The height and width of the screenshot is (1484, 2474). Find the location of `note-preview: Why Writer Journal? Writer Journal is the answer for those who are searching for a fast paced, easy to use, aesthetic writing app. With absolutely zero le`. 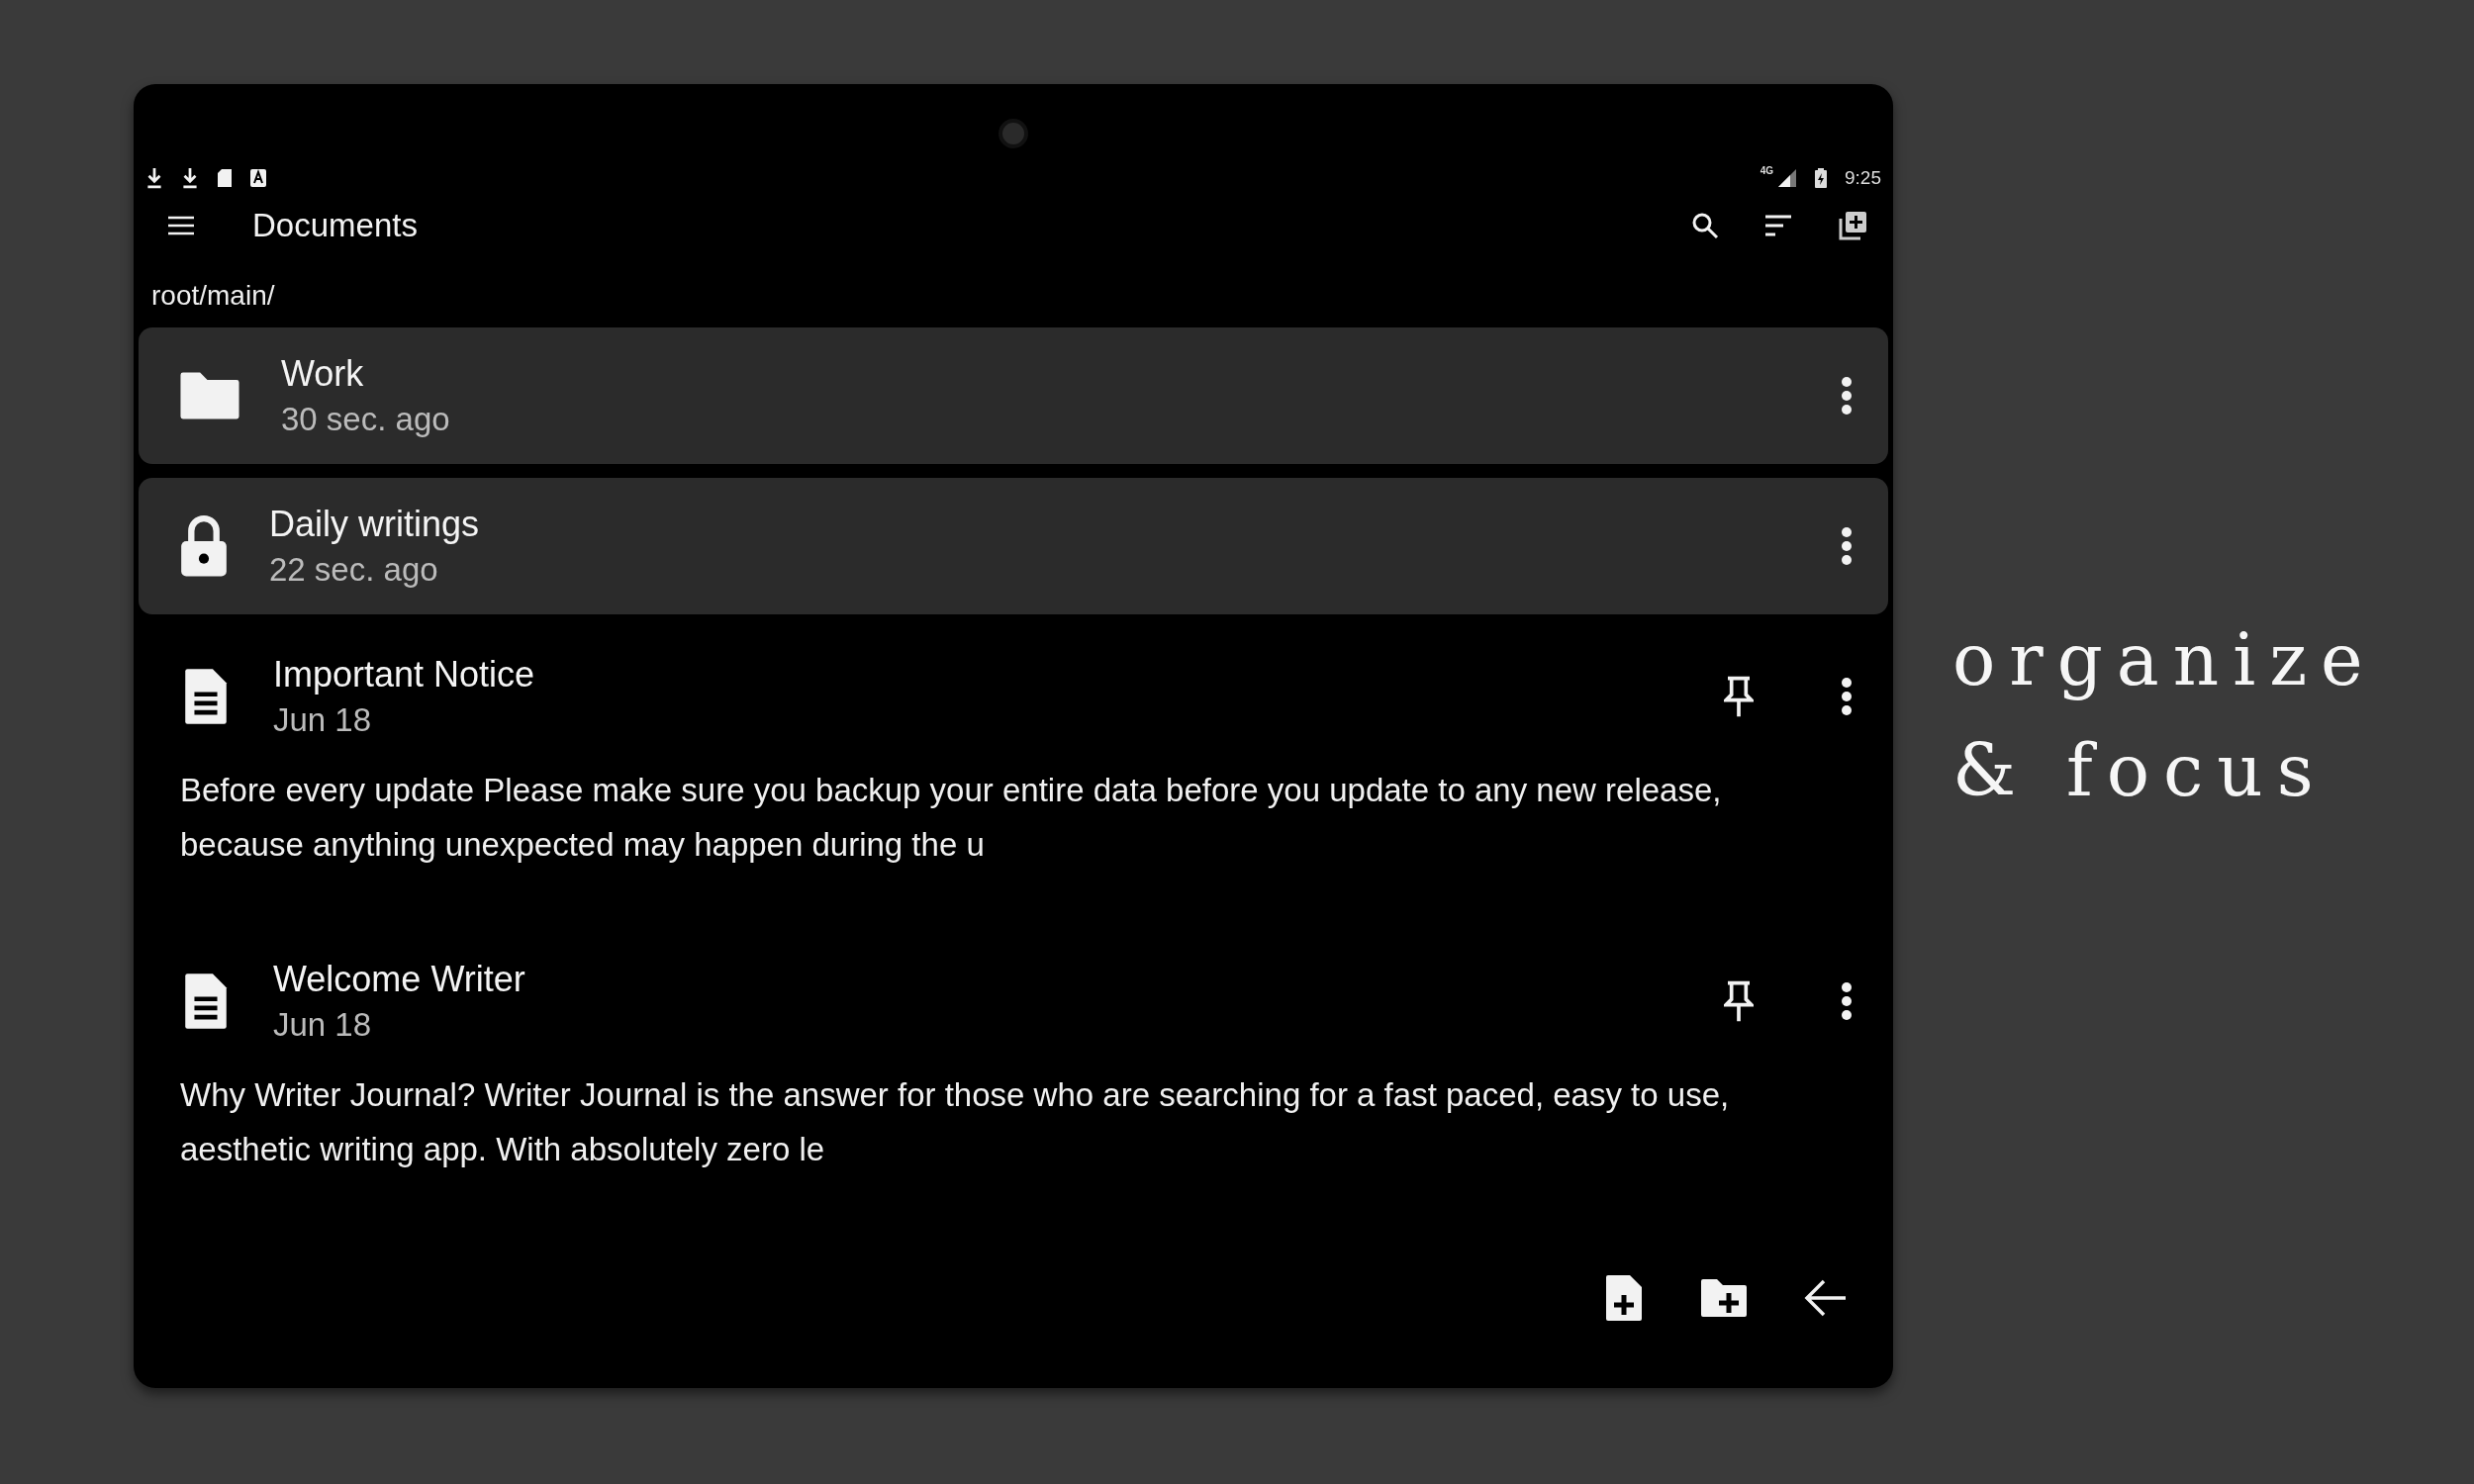

note-preview: Why Writer Journal? Writer Journal is the answer for those who are searching for a fast paced, easy to use, aesthetic writing app. With absolutely zero le is located at coordinates (956, 1122).